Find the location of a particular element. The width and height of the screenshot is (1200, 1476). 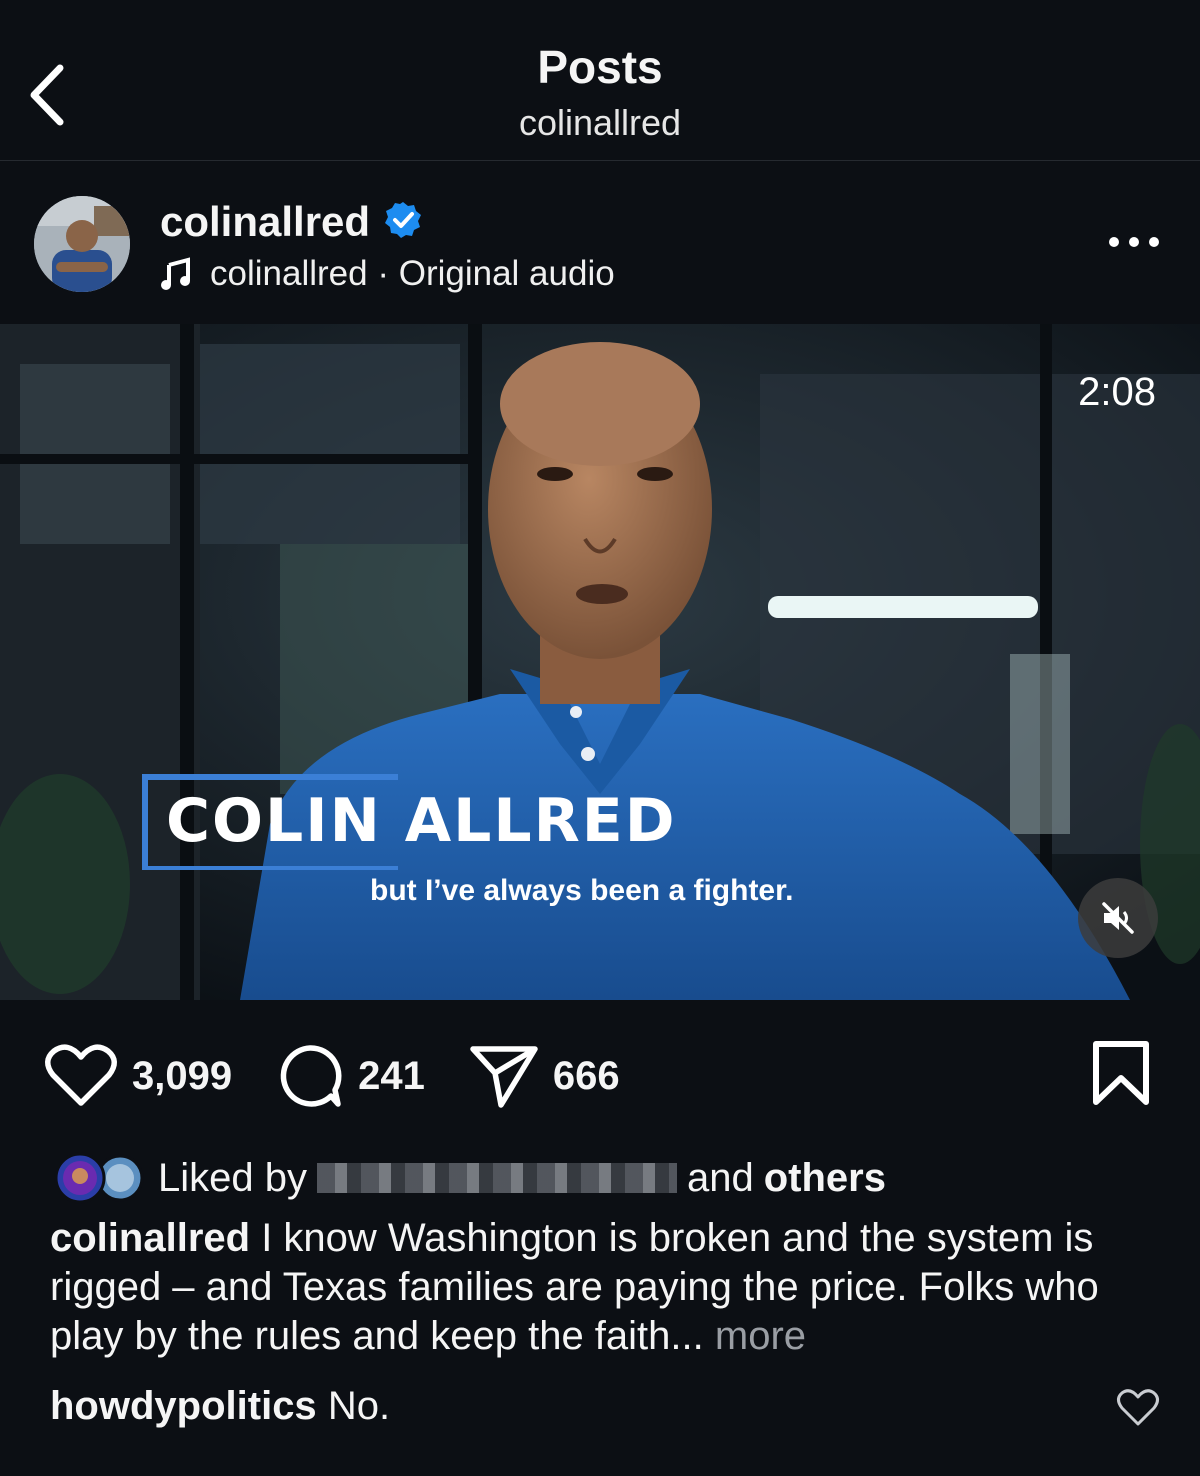

top-comment: howdypolitics No. is located at coordinates (220, 1406).